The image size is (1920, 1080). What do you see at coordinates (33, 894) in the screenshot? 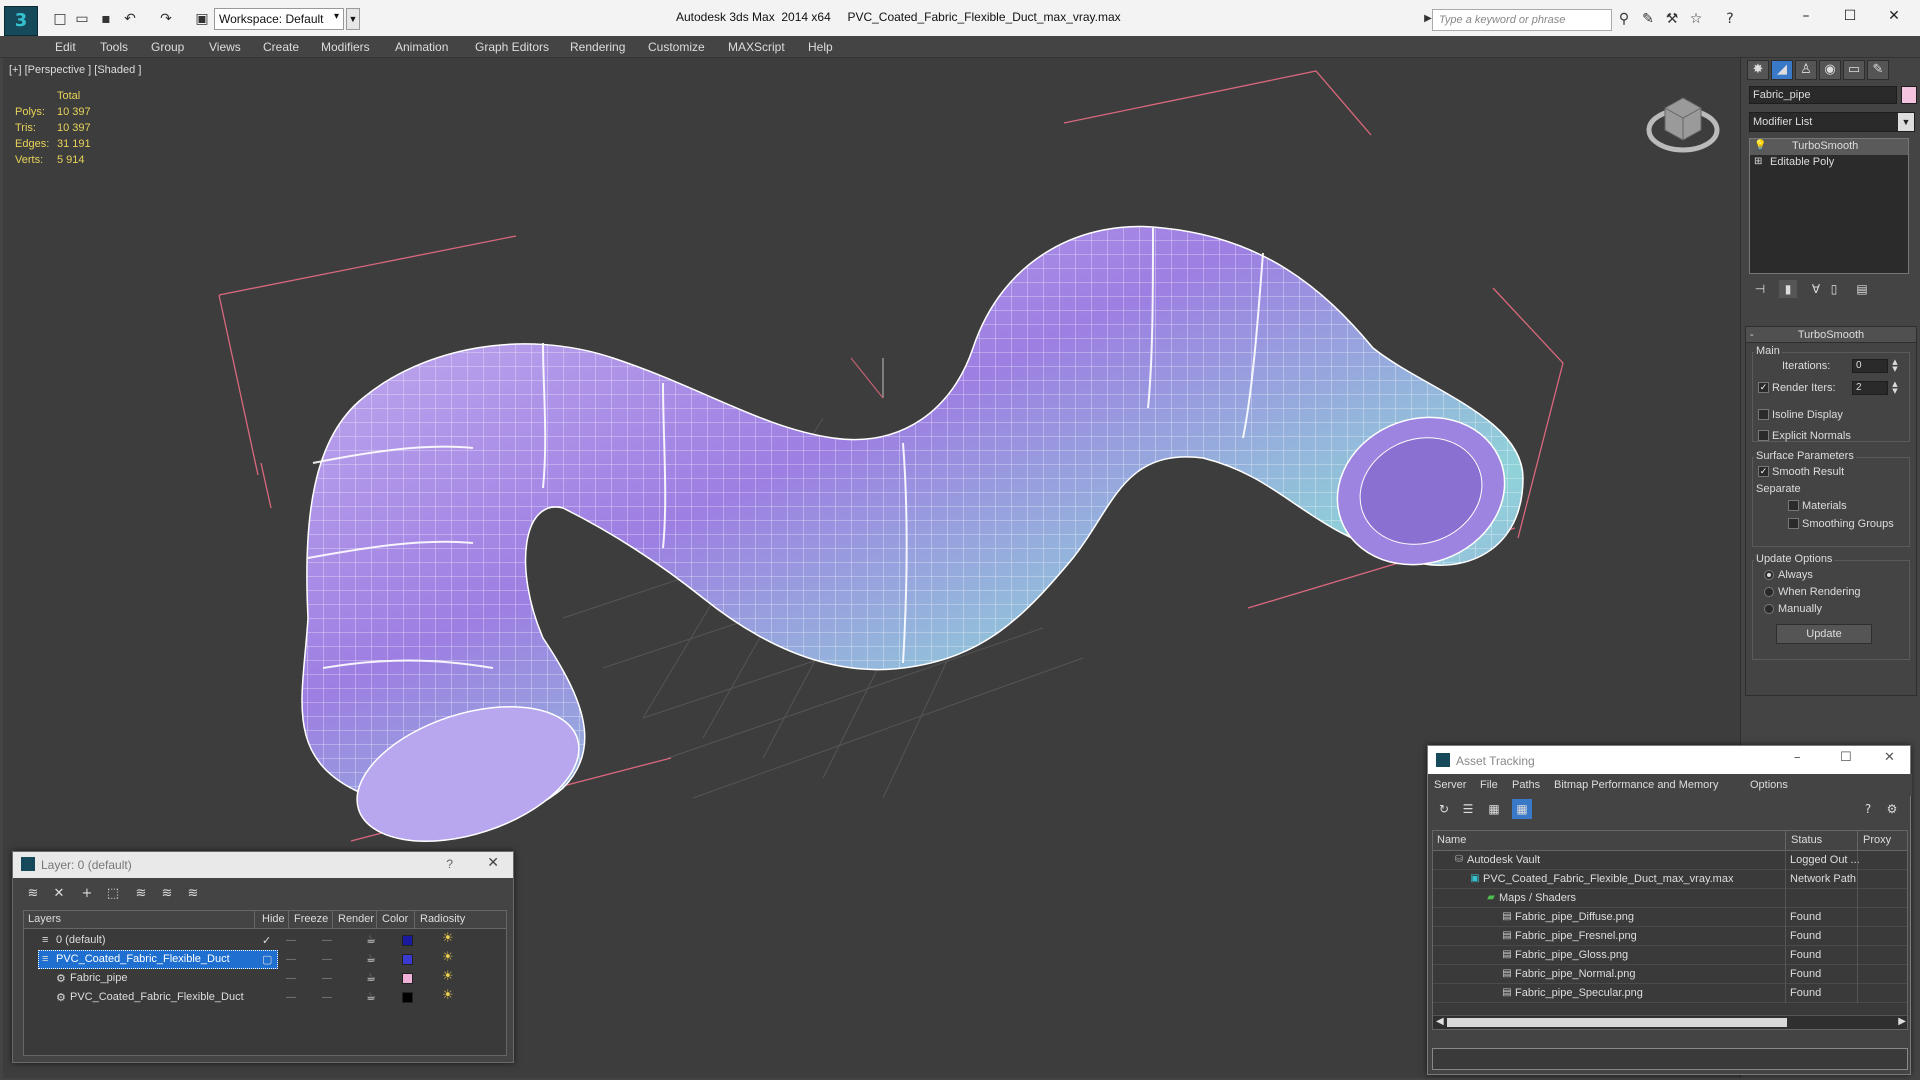
I see `layers-icon: ≋` at bounding box center [33, 894].